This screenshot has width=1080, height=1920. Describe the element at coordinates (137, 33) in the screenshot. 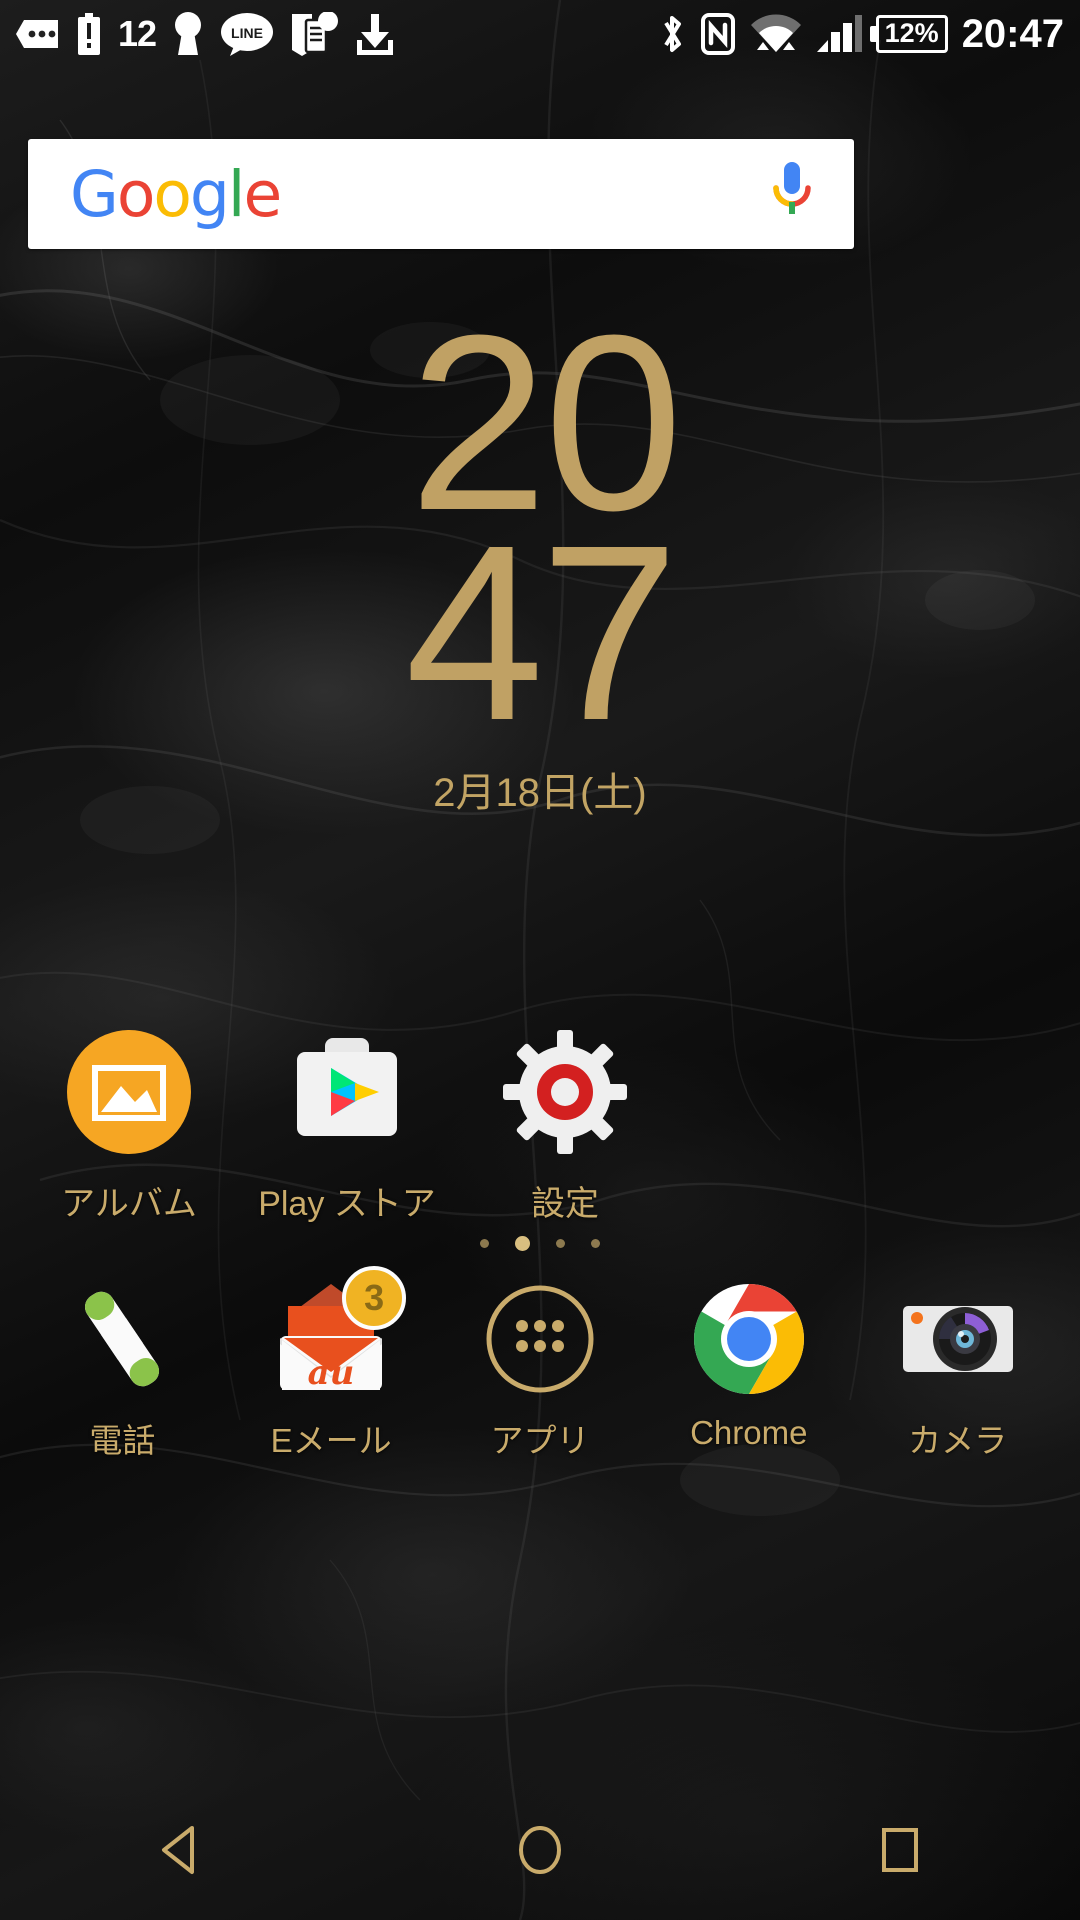

I see `unread-count-icon: 12` at that location.